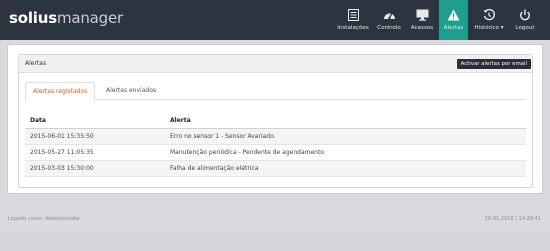 This screenshot has width=550, height=251. What do you see at coordinates (389, 14) in the screenshot?
I see `gauge-icon` at bounding box center [389, 14].